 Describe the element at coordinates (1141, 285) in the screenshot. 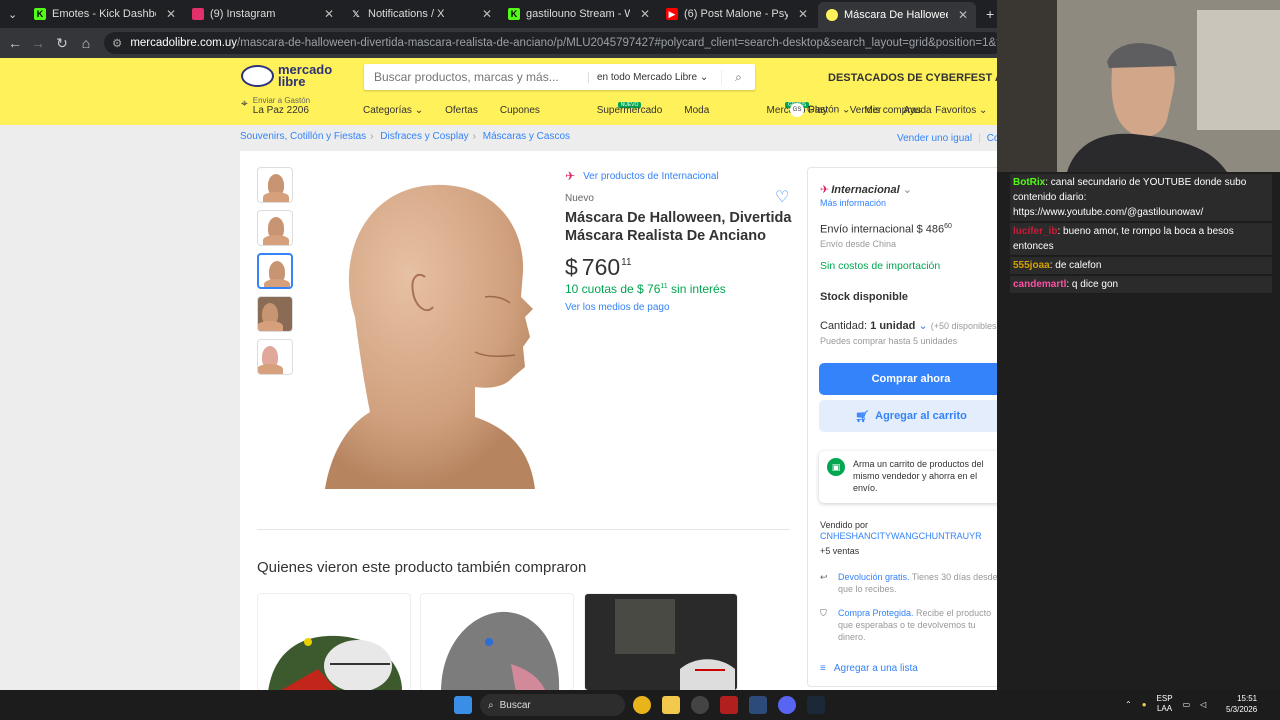

I see `chat-message: candemartl: q dice gon` at that location.